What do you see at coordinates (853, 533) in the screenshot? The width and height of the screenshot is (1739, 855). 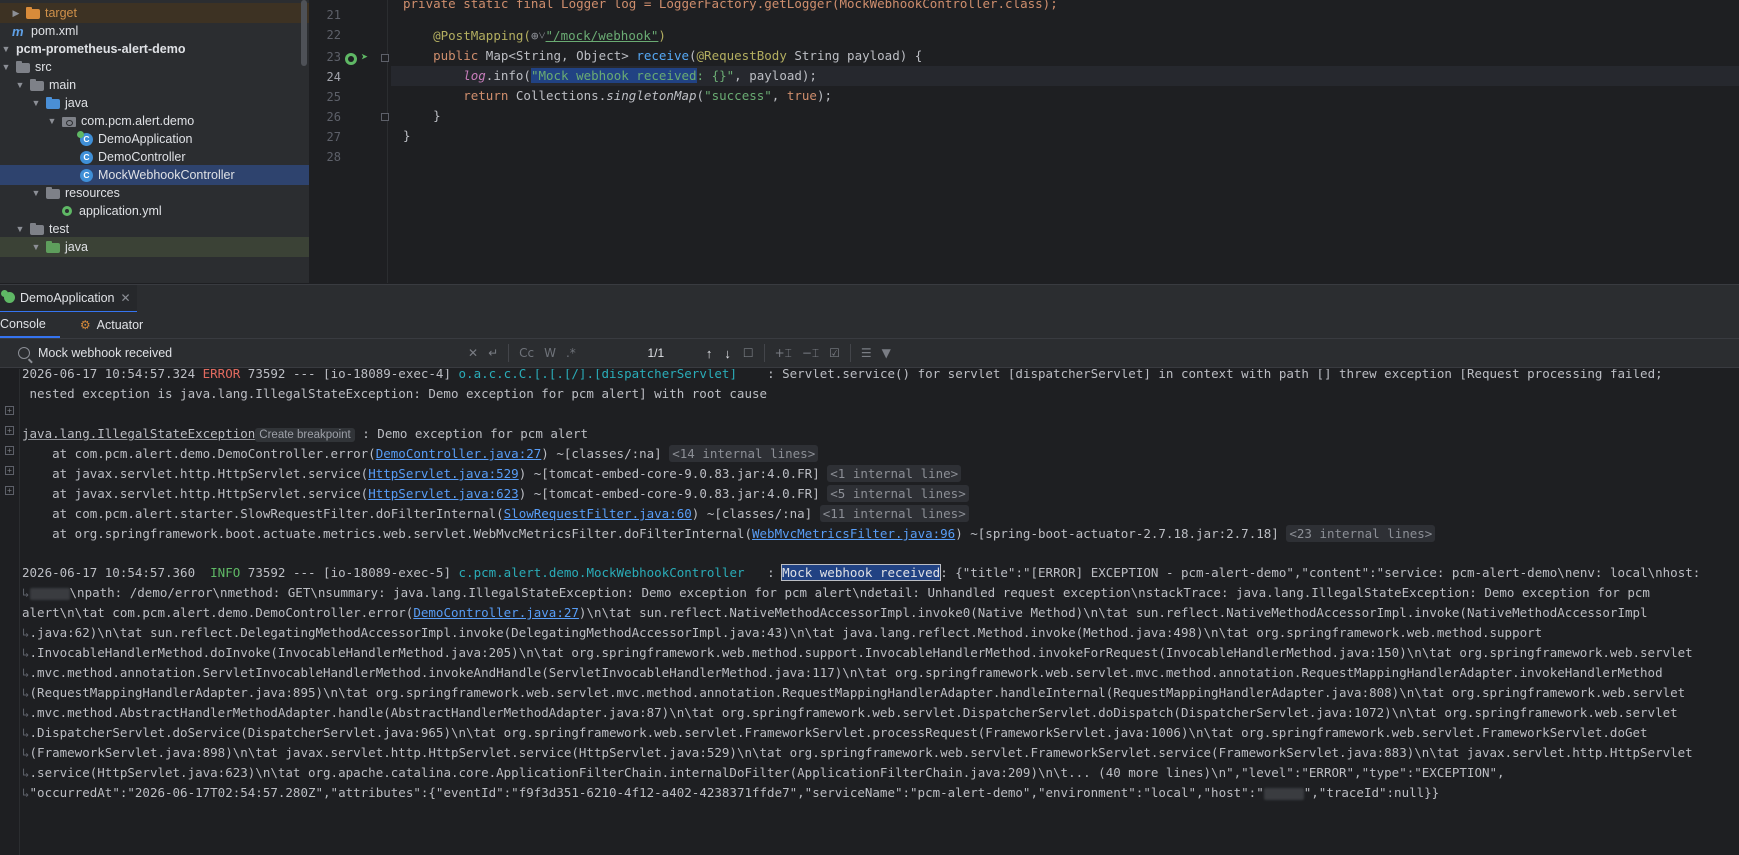 I see `source-link: WebMvcMetricsFilter.java:96` at bounding box center [853, 533].